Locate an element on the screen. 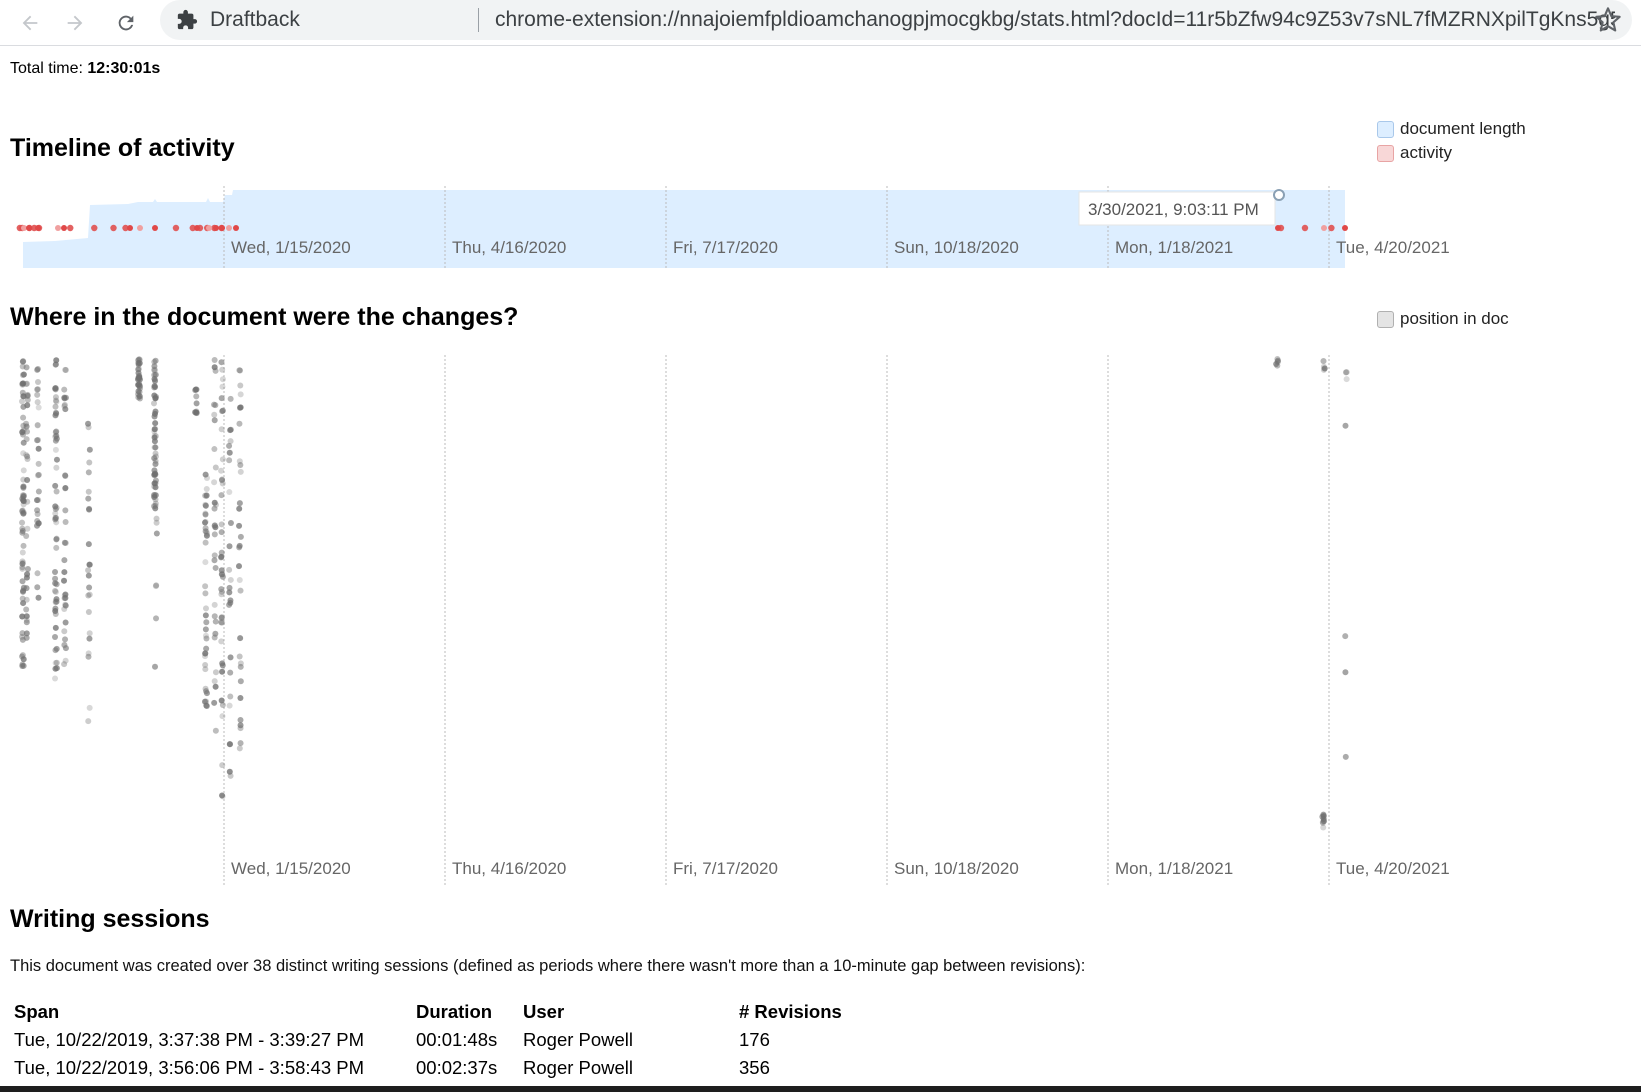 The height and width of the screenshot is (1092, 1641). positions-tick-label: Mon, 1/18/2021 is located at coordinates (1174, 868).